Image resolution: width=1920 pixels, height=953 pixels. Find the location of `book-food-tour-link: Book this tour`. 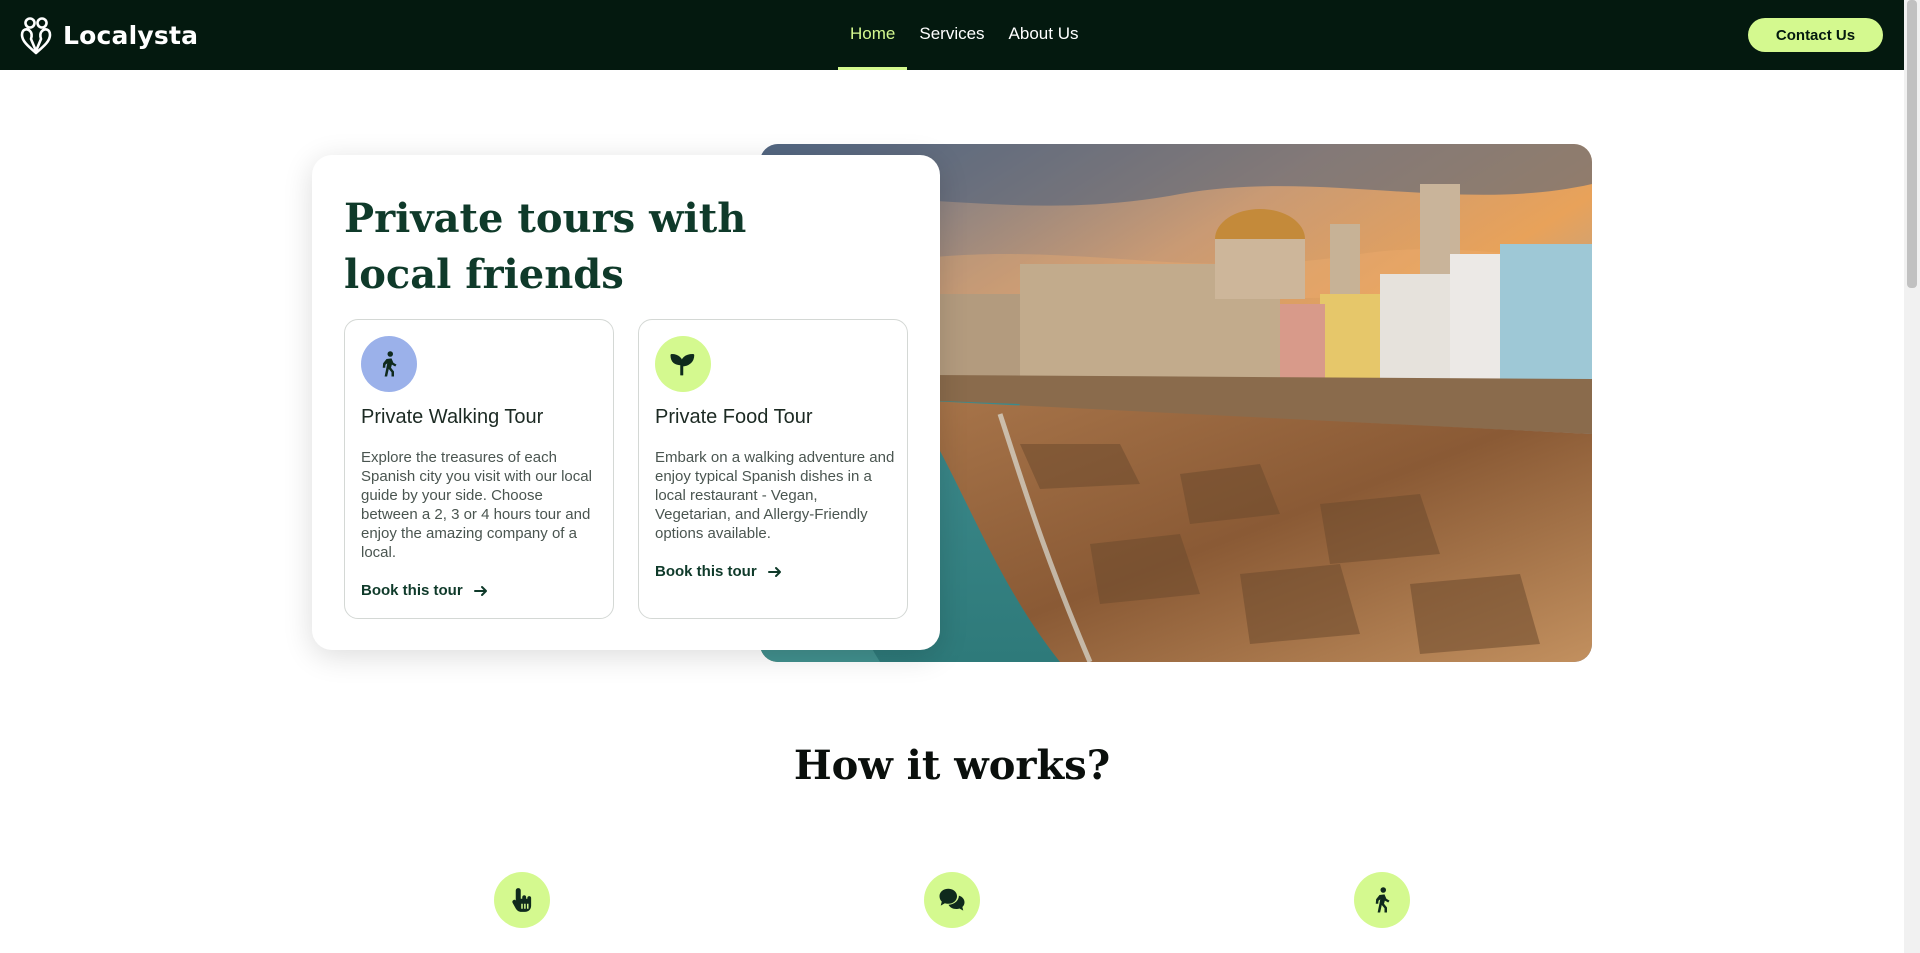

book-food-tour-link: Book this tour is located at coordinates (719, 571).